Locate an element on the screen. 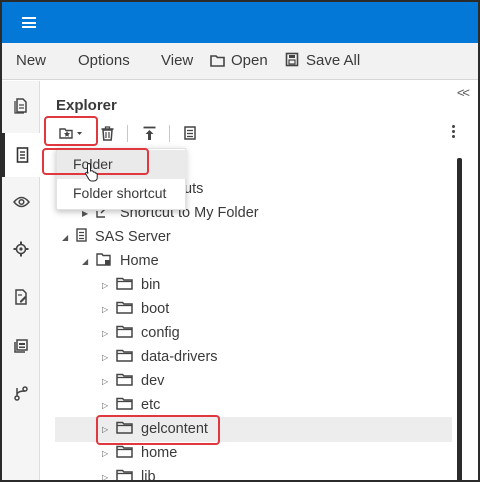 The width and height of the screenshot is (480, 482). tree-item-label: SAS Server is located at coordinates (133, 237).